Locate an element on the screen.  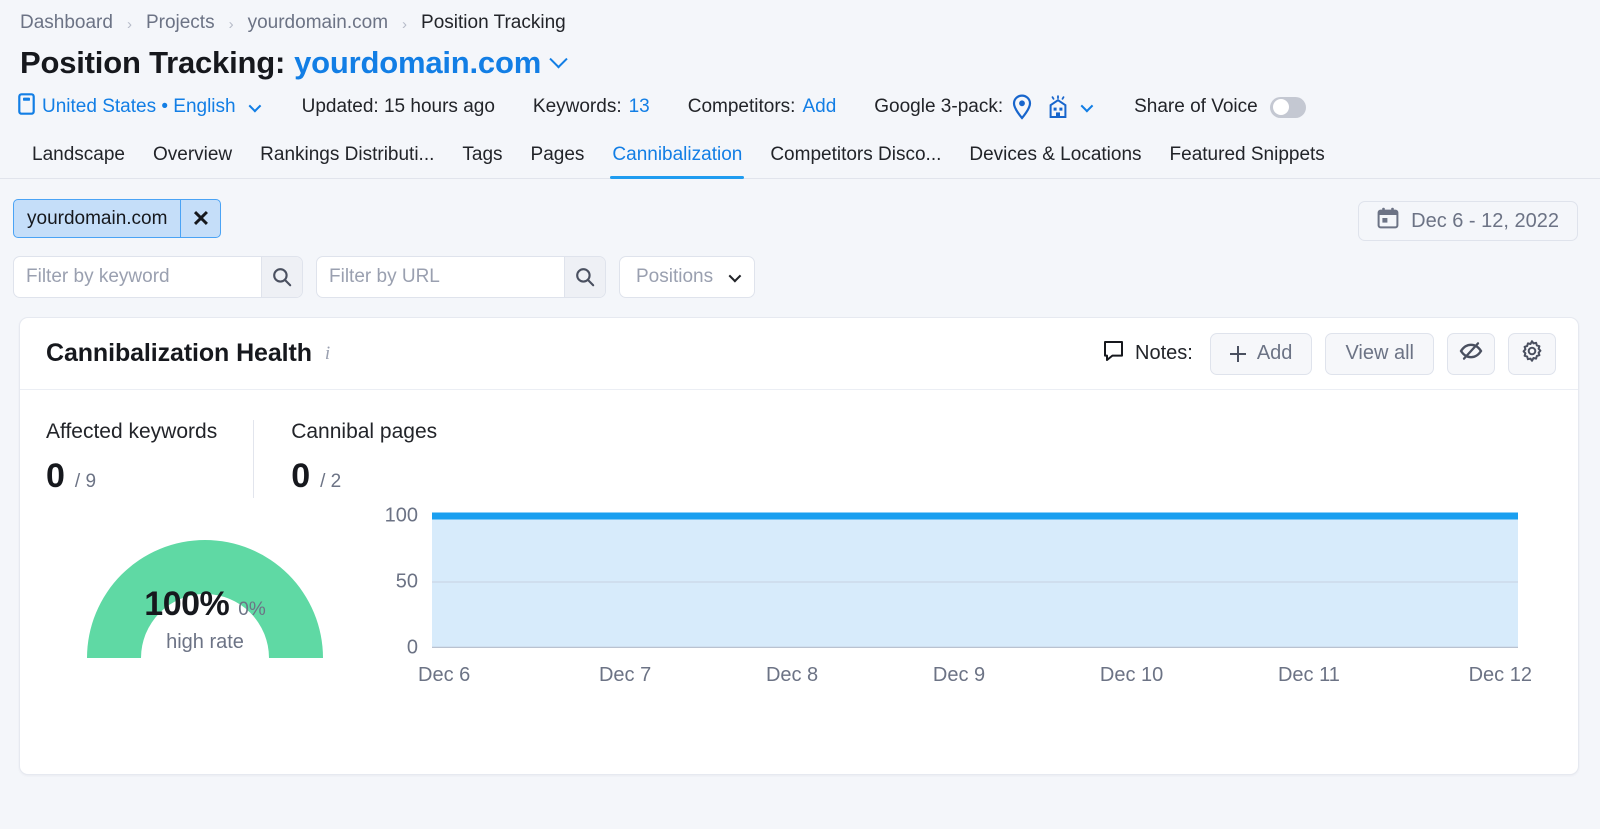
breadcrumb-item-dashboard: Dashboard is located at coordinates (66, 23).